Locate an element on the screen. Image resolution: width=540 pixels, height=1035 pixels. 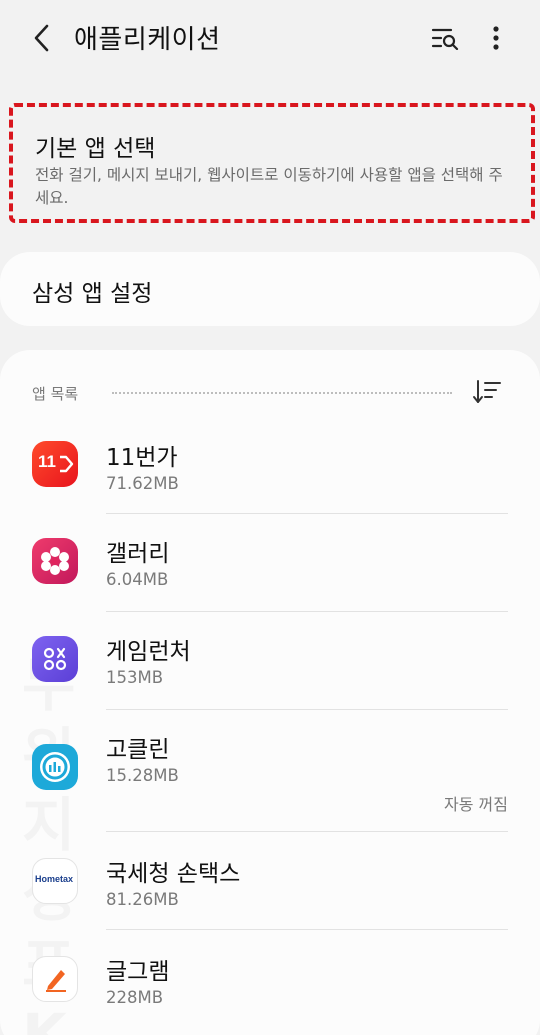
game-launcher-icon is located at coordinates (55, 659).